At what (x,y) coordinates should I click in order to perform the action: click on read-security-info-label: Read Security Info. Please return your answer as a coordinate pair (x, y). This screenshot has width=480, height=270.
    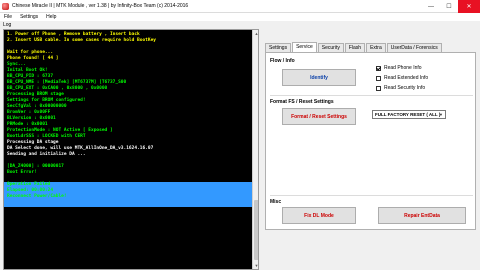
    Looking at the image, I should click on (405, 88).